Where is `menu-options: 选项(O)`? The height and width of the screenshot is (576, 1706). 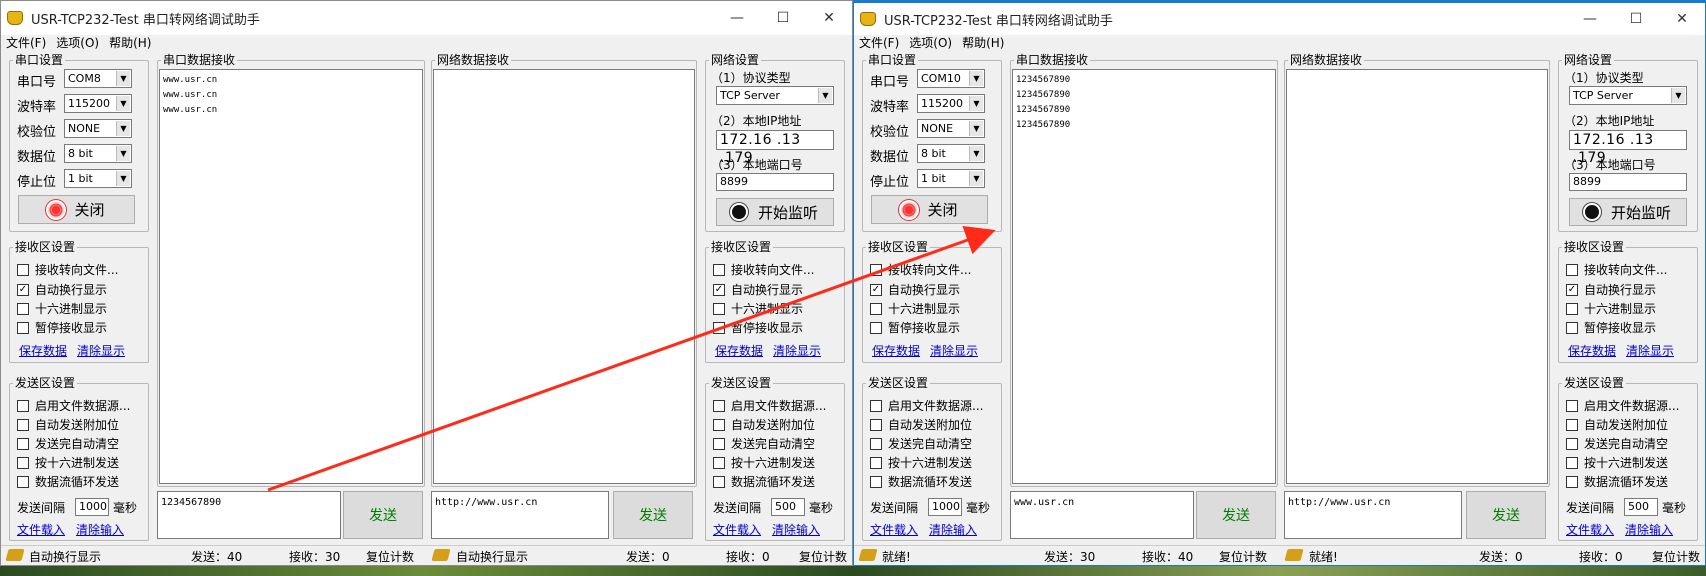
menu-options: 选项(O) is located at coordinates (77, 44).